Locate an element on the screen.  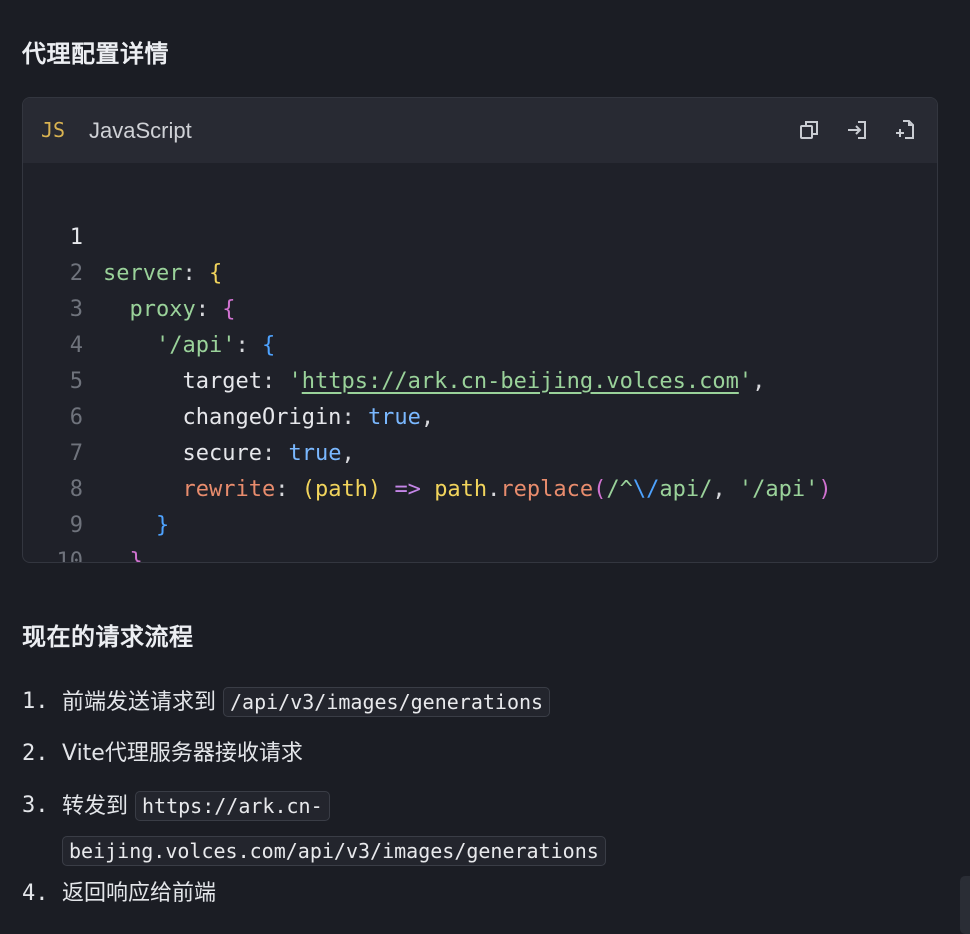
list-item-text: 返回响应给前端 is located at coordinates (139, 893).